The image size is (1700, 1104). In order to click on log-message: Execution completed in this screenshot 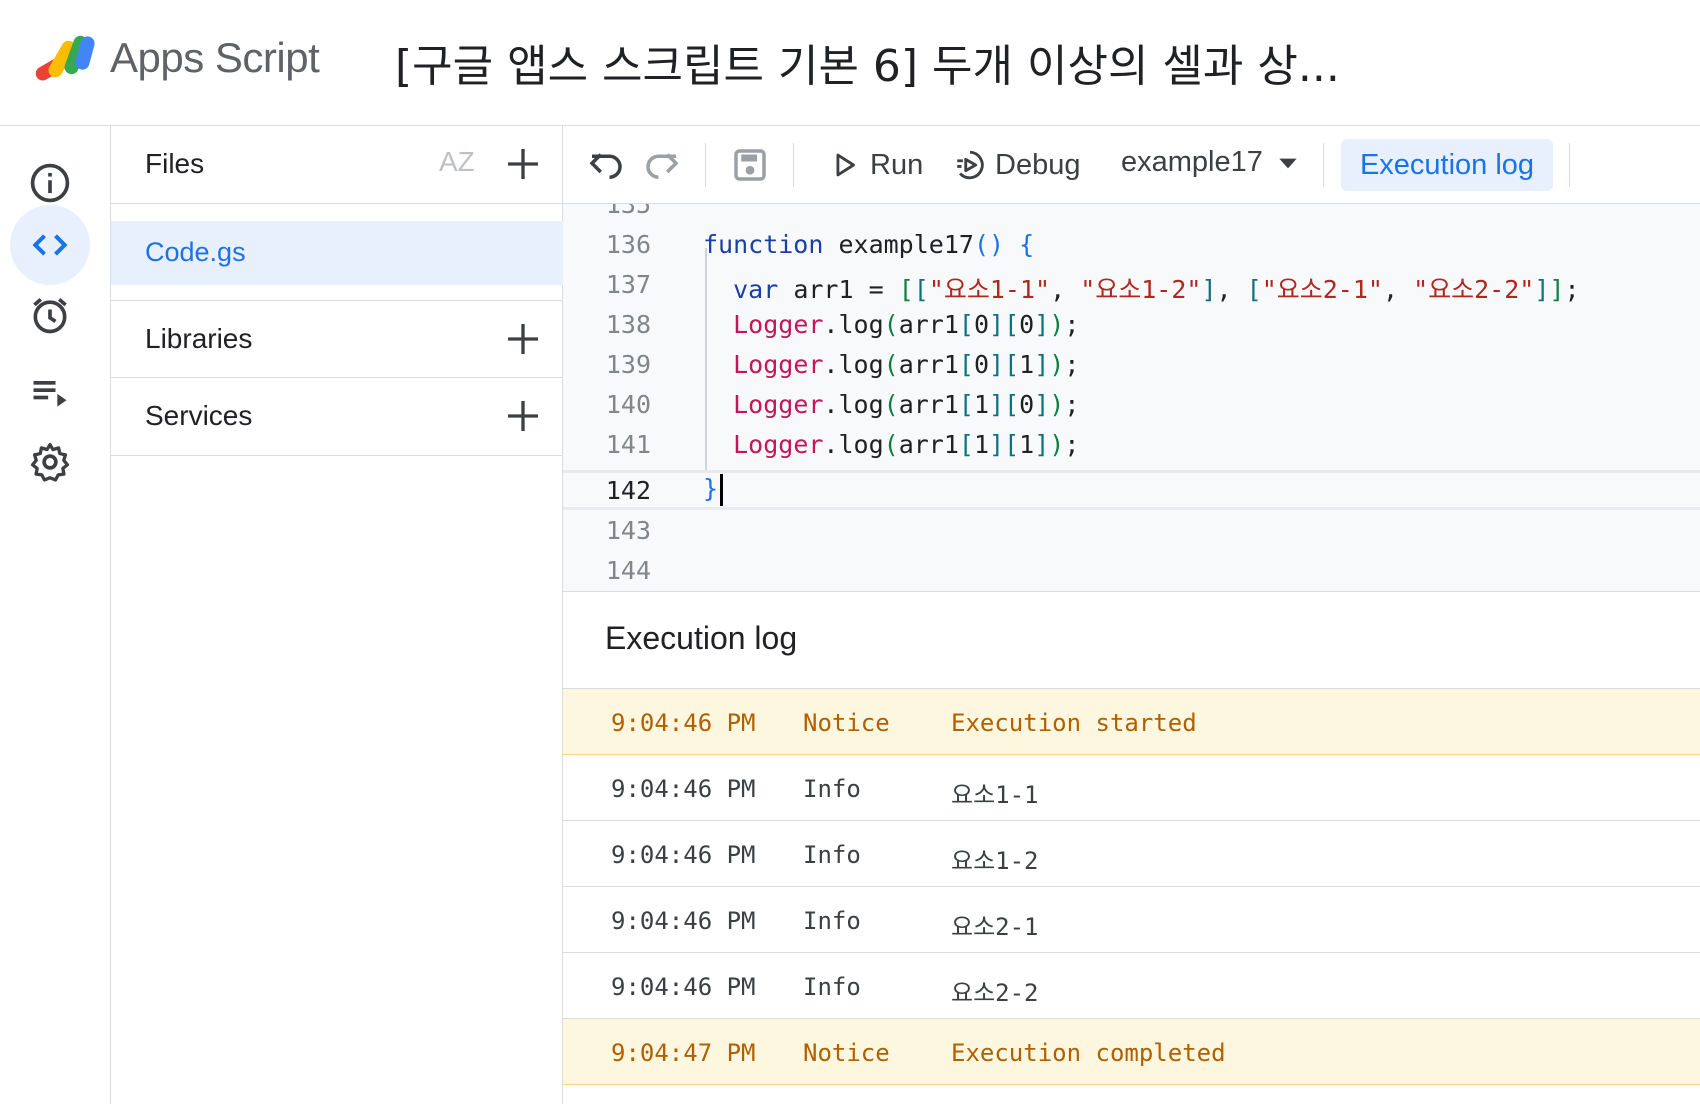, I will do `click(1088, 1053)`.